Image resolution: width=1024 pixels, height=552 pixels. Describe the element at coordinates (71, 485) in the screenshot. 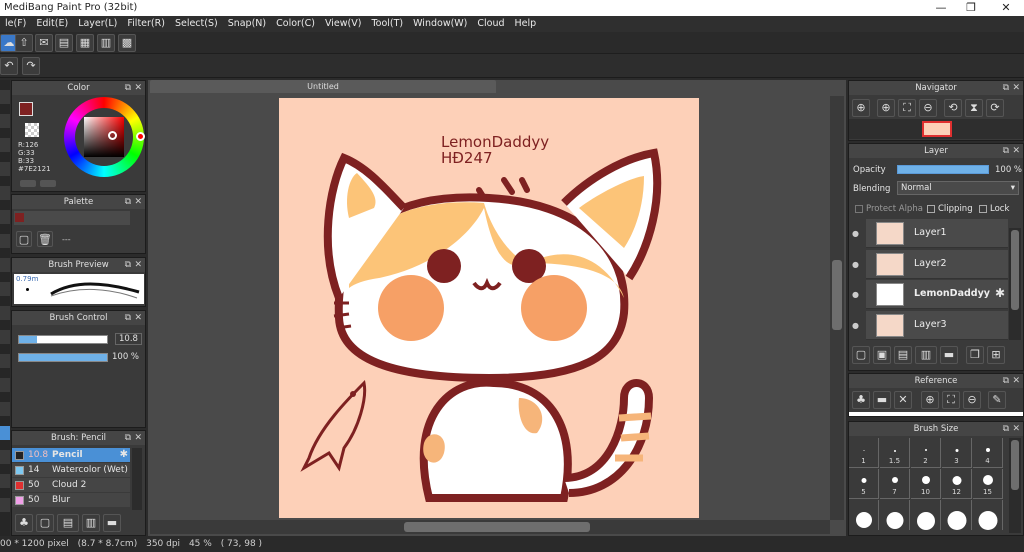

I see `brush-item-cloud: 50 Cloud 2` at that location.